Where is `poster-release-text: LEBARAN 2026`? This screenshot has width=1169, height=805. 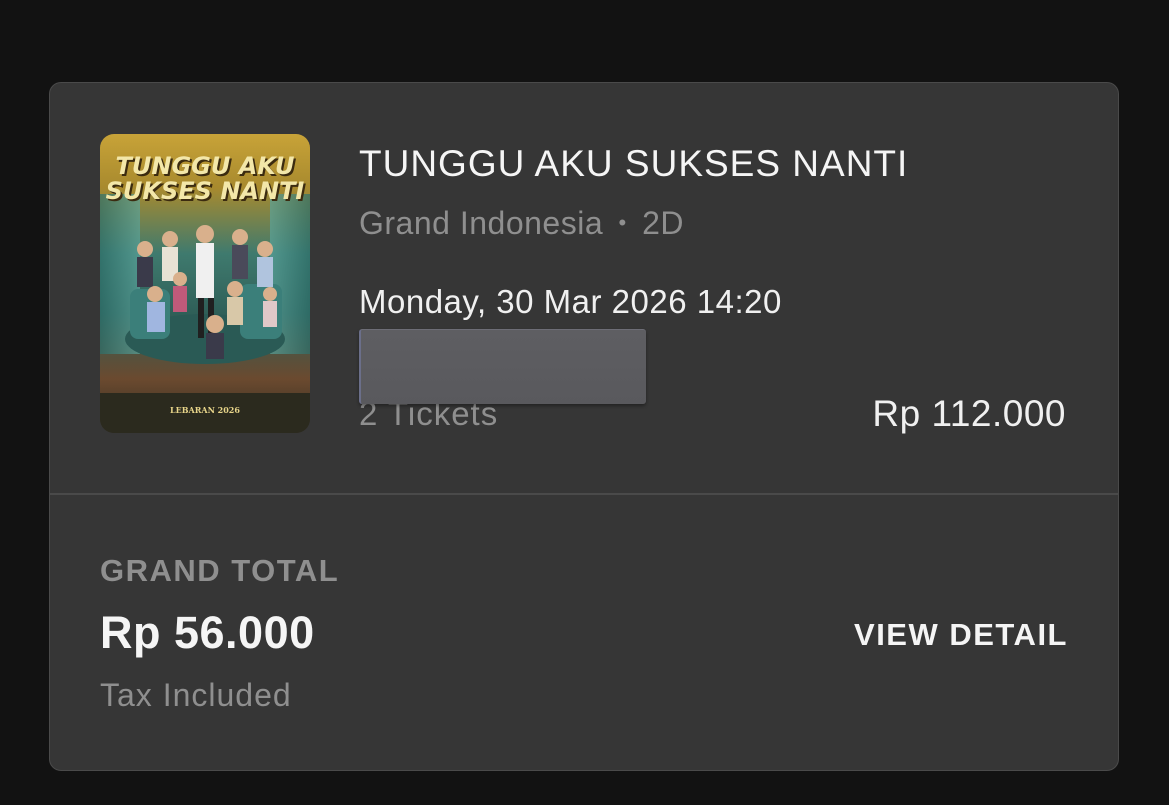 poster-release-text: LEBARAN 2026 is located at coordinates (205, 410).